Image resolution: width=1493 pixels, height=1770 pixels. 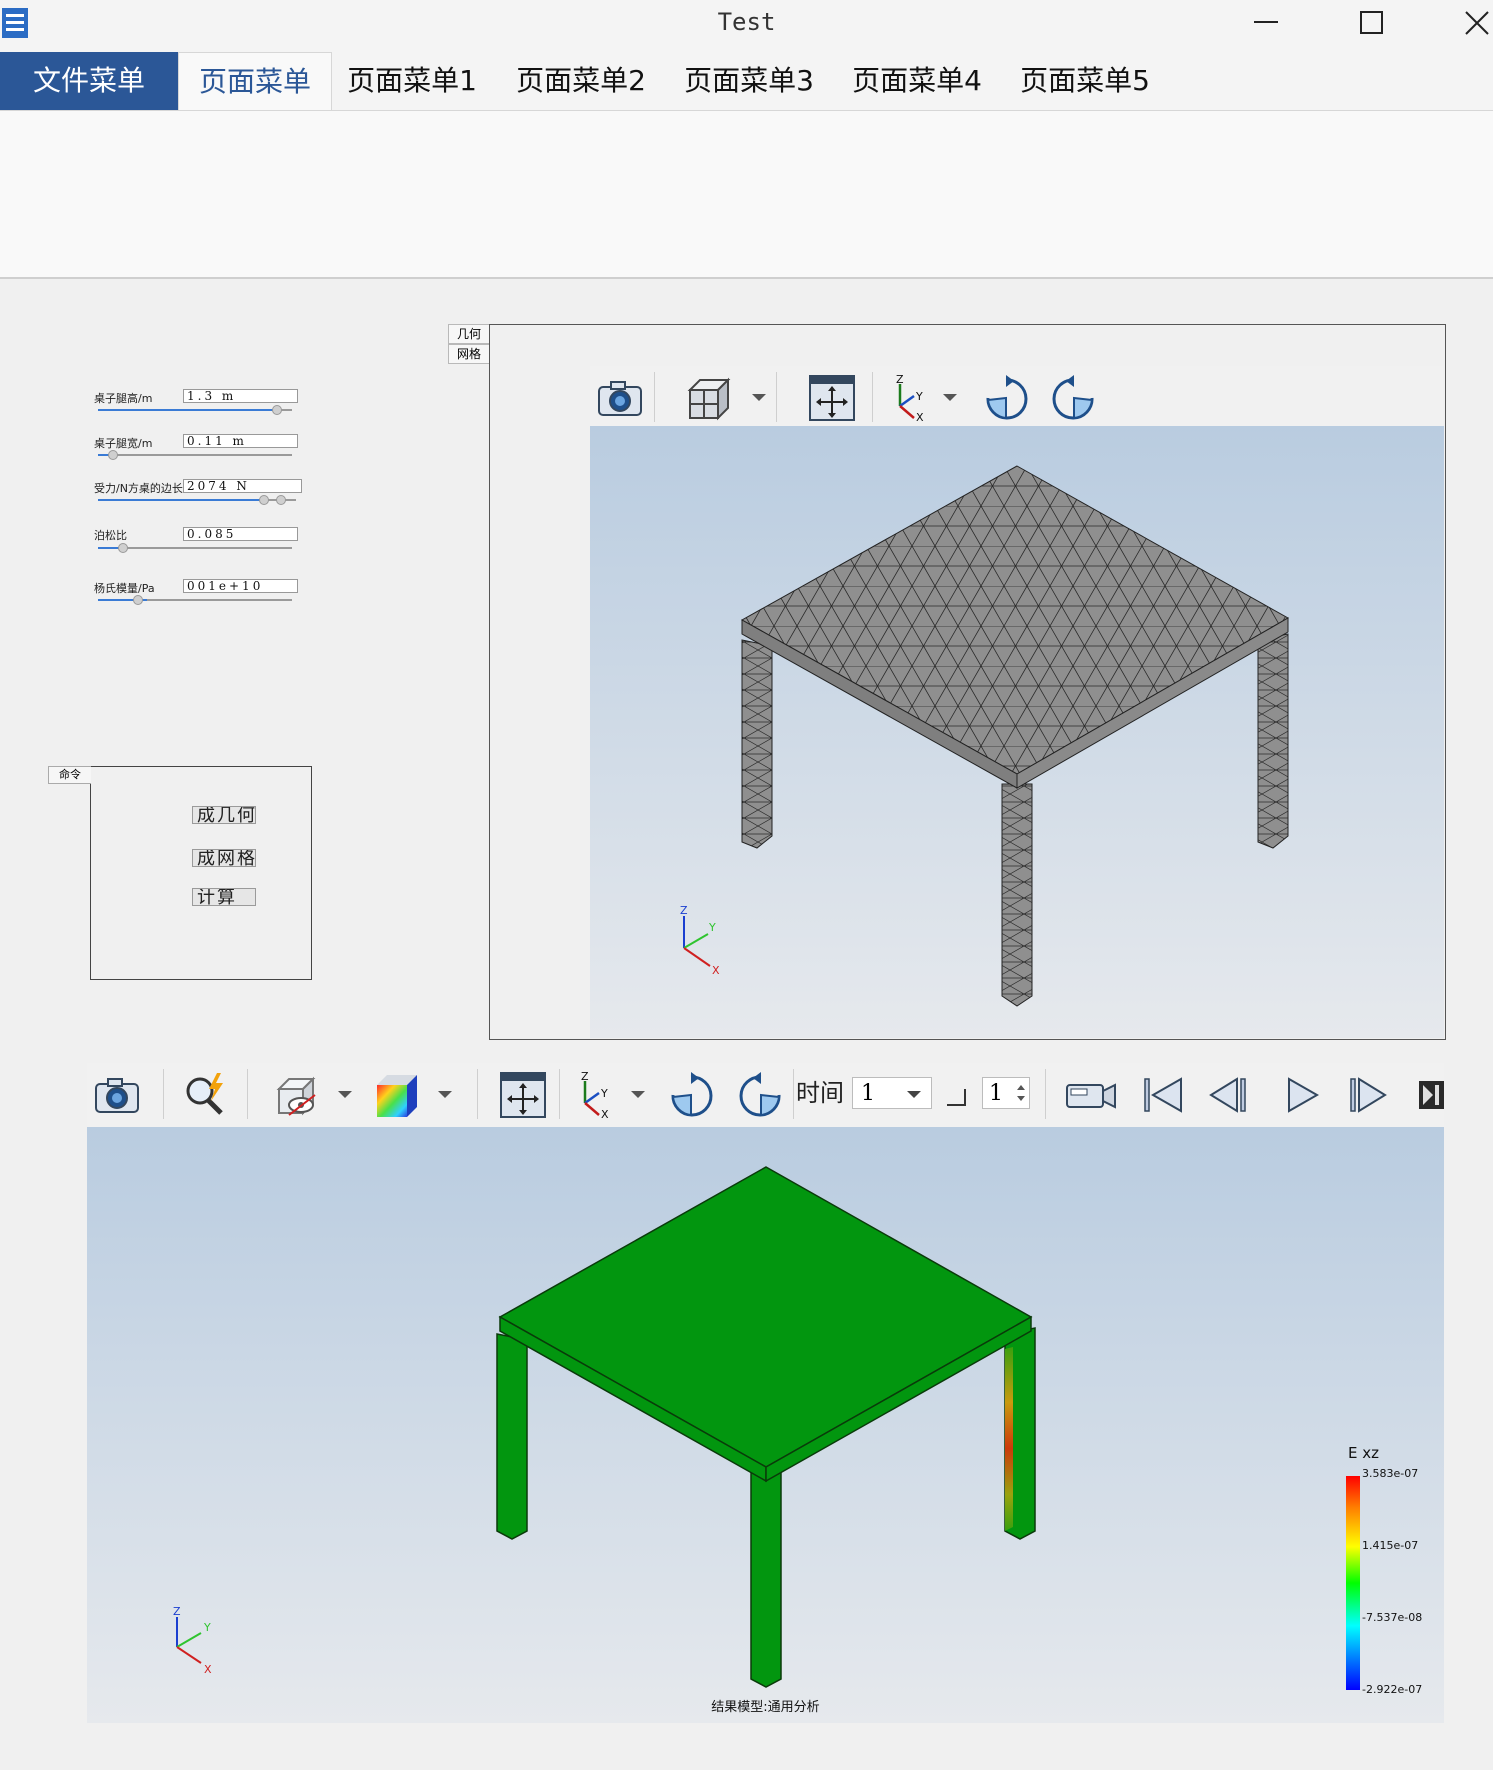 I want to click on video-icon, so click(x=1091, y=1095).